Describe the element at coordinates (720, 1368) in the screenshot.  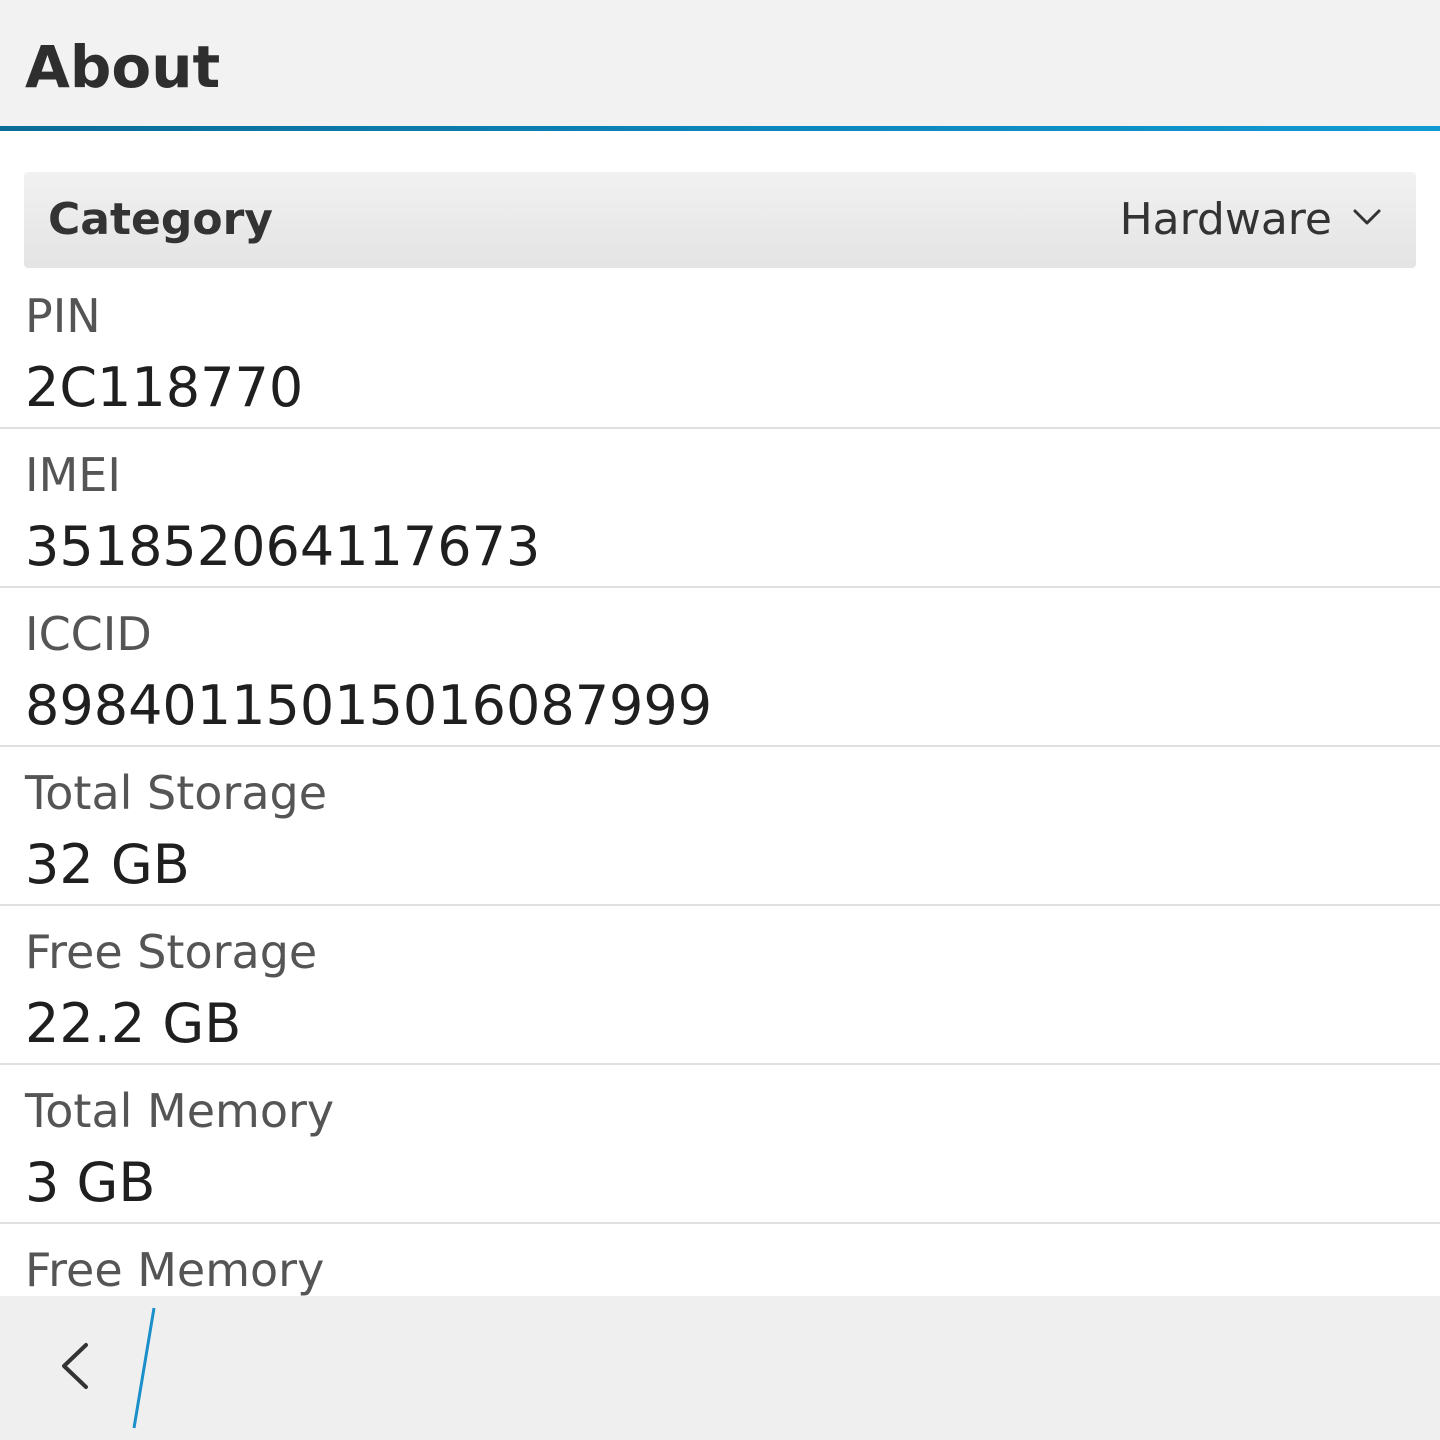
I see `action-bar` at that location.